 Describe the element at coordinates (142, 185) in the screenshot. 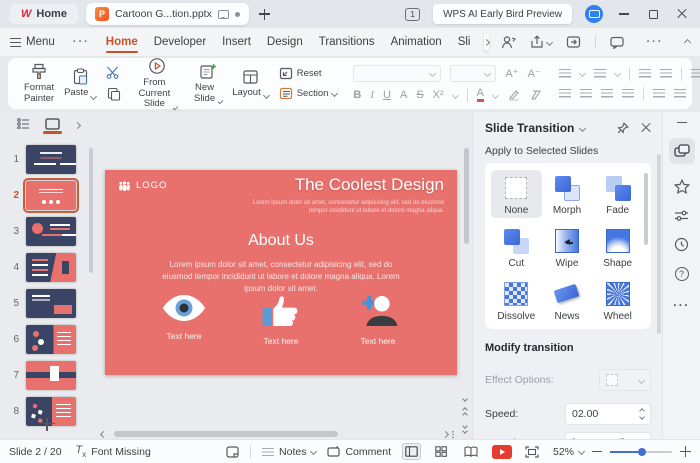

I see `slide-logo: LOGO` at that location.